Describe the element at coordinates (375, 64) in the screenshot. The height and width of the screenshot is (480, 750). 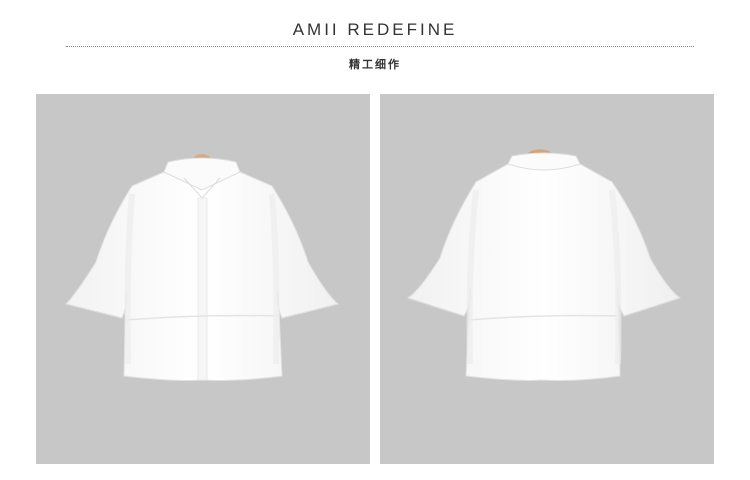
I see `subtitle: 精工细作` at that location.